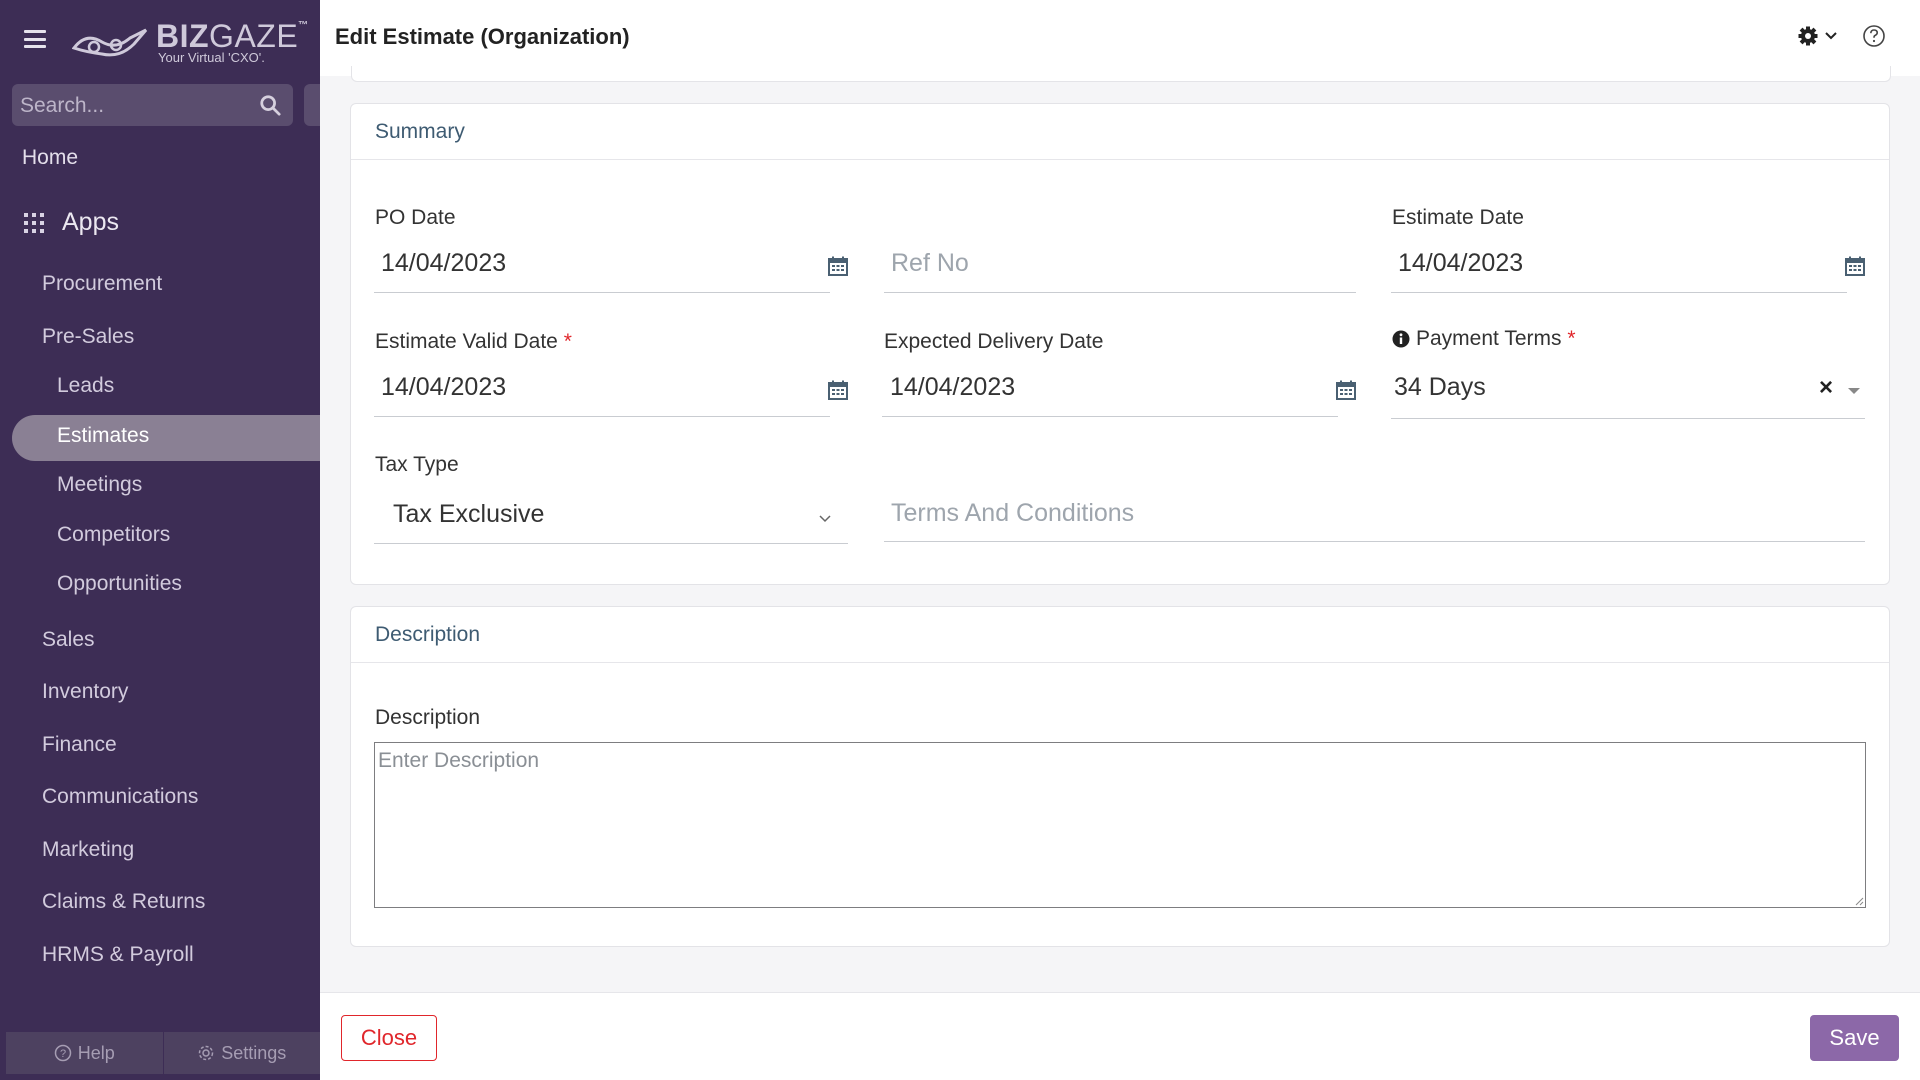 The height and width of the screenshot is (1080, 1920). Describe the element at coordinates (90, 222) in the screenshot. I see `nav-apps-label: Apps` at that location.